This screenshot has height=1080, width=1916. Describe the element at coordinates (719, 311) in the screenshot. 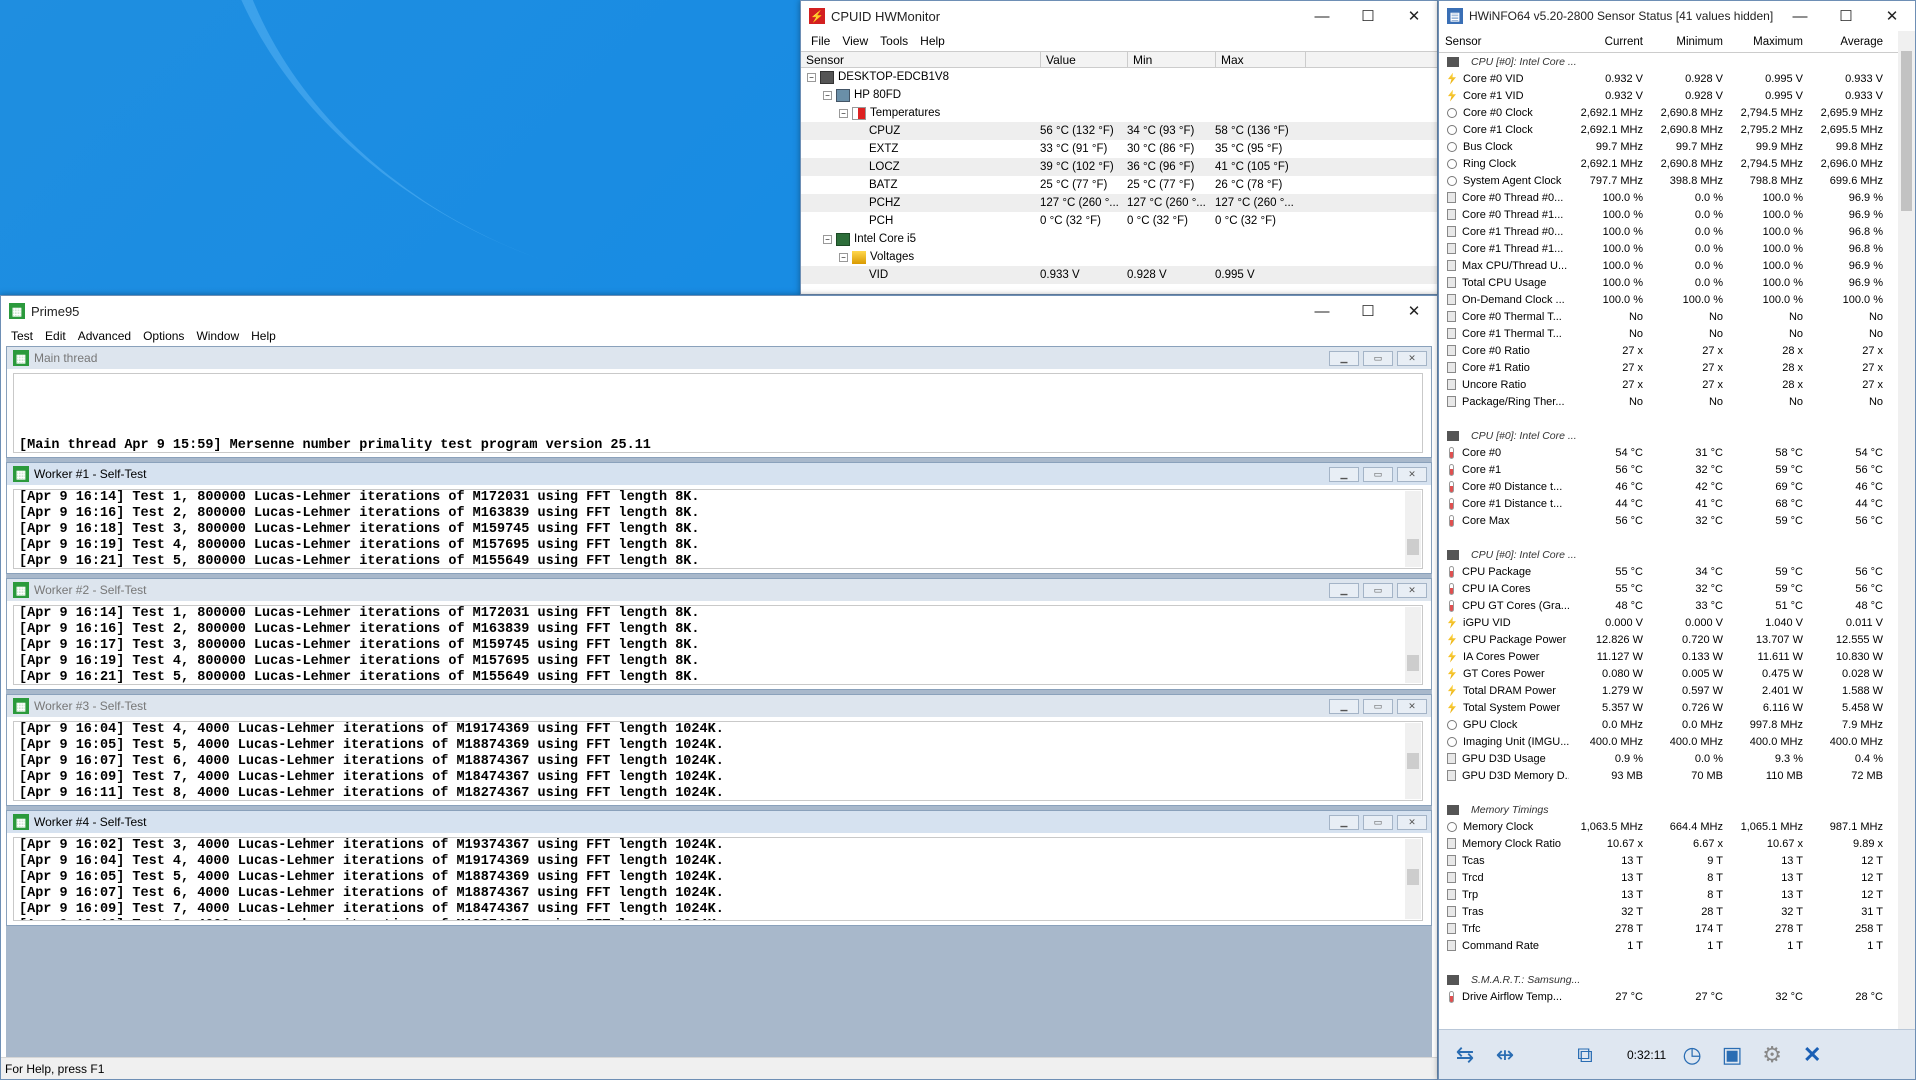

I see `prime95-titlebar: ▦ Prime95 — ☐ ✕` at that location.